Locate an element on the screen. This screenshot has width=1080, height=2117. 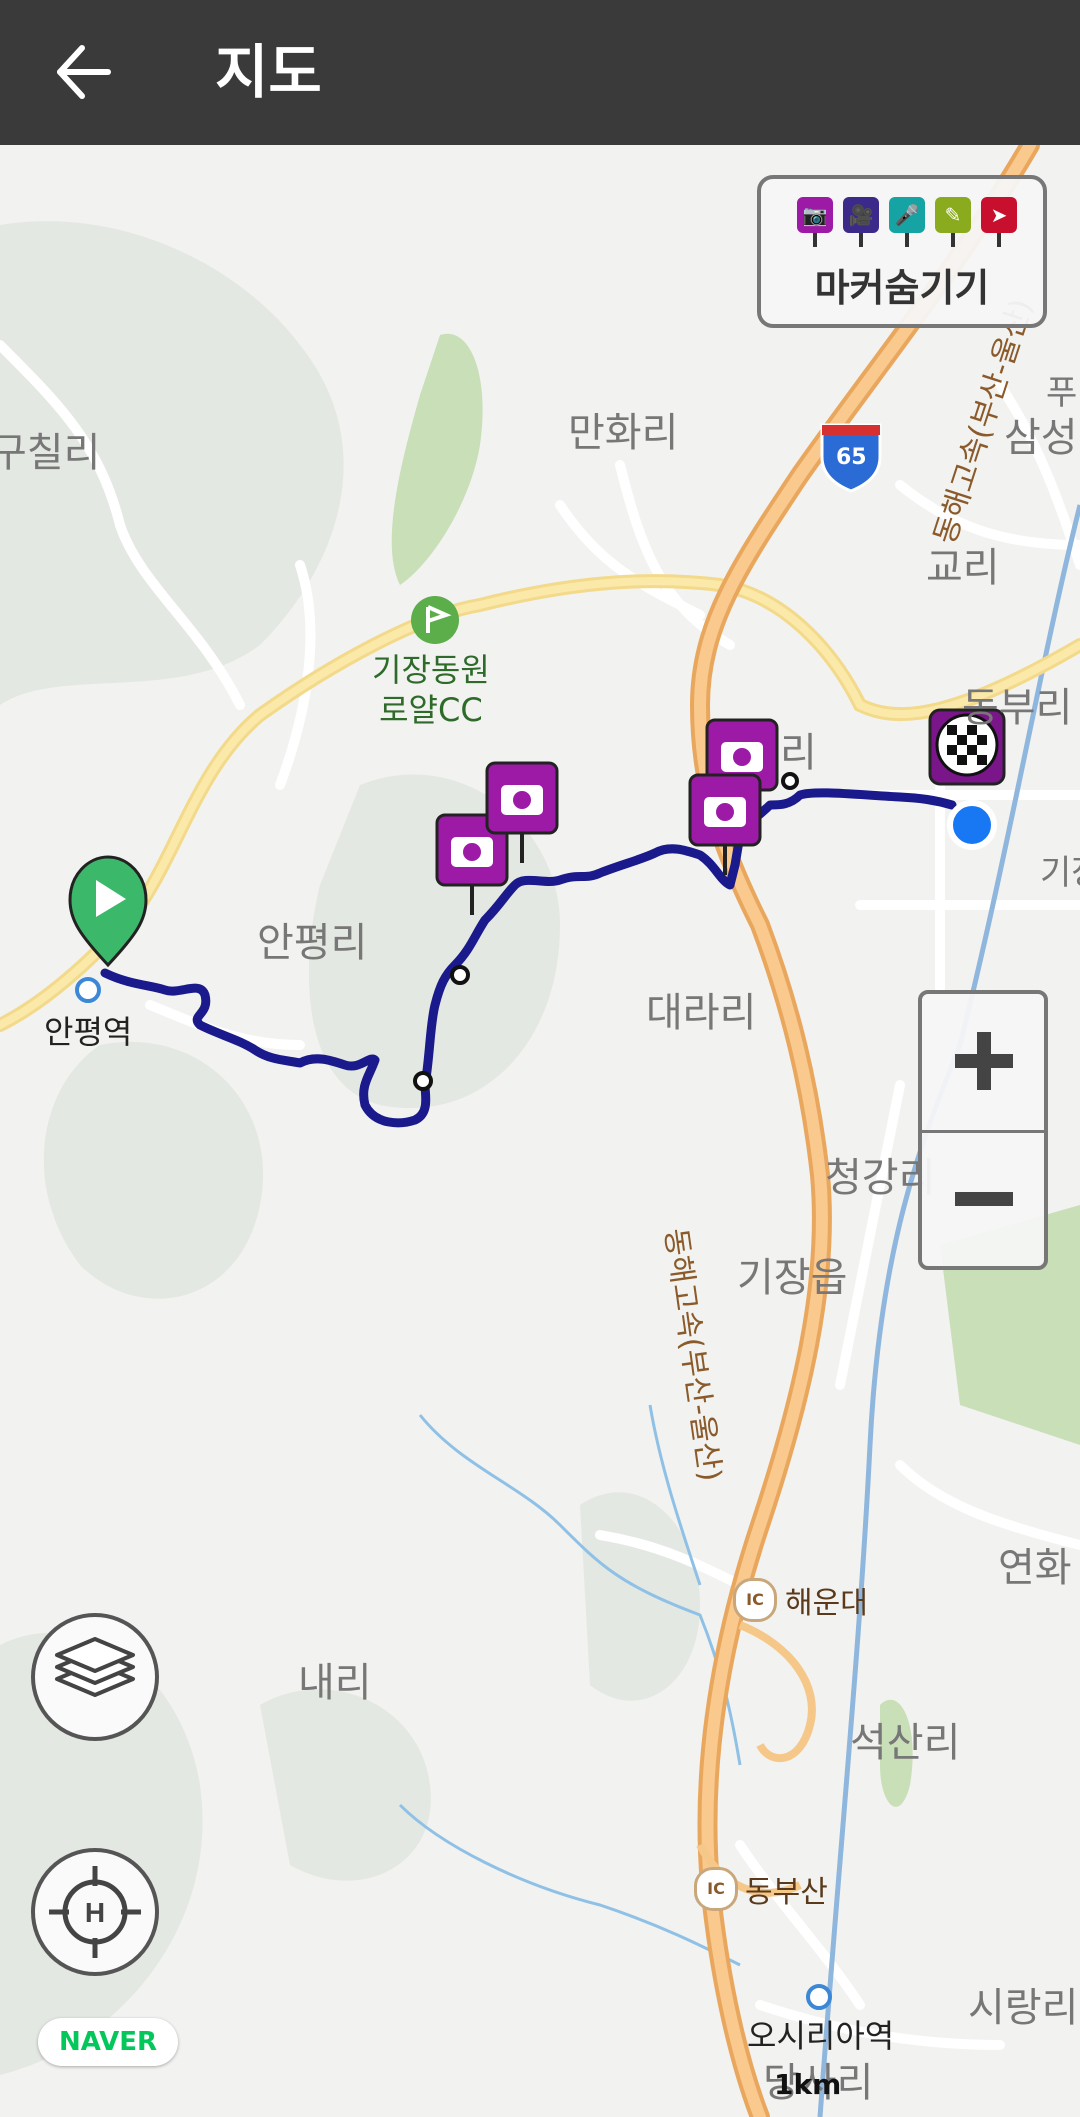
map-label: 안평리 is located at coordinates (312, 943).